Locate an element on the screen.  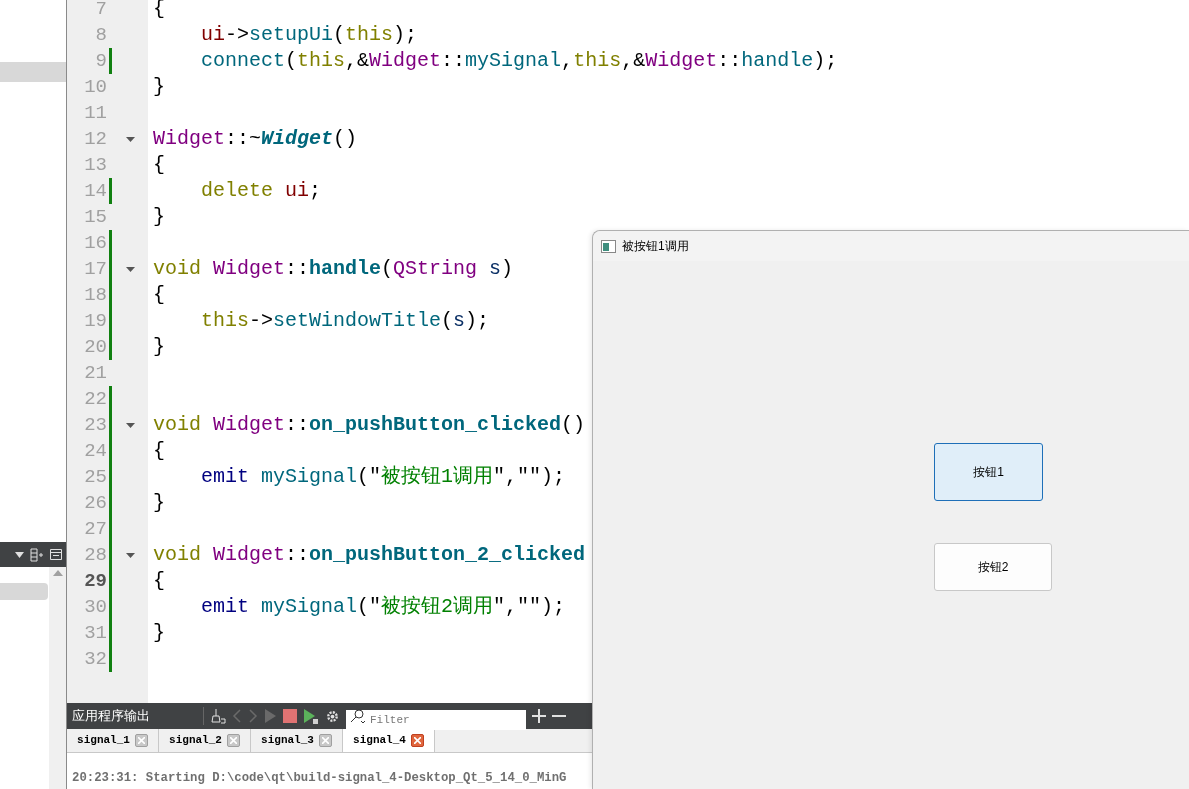
line-number: 14 is located at coordinates (95, 191).